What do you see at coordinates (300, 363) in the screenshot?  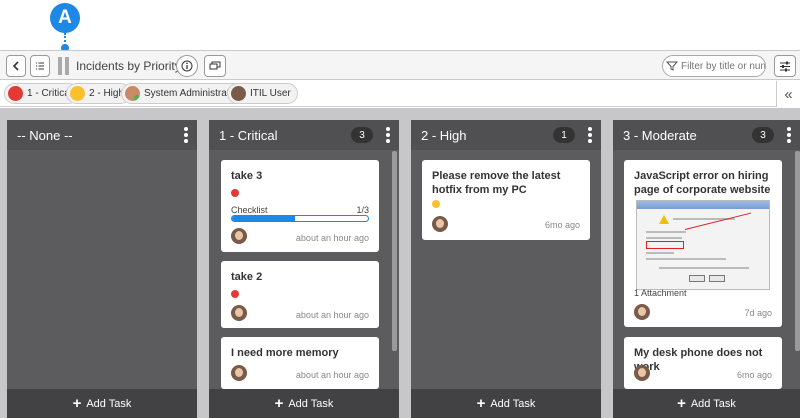 I see `task-card: I need more memory about an hour ago` at bounding box center [300, 363].